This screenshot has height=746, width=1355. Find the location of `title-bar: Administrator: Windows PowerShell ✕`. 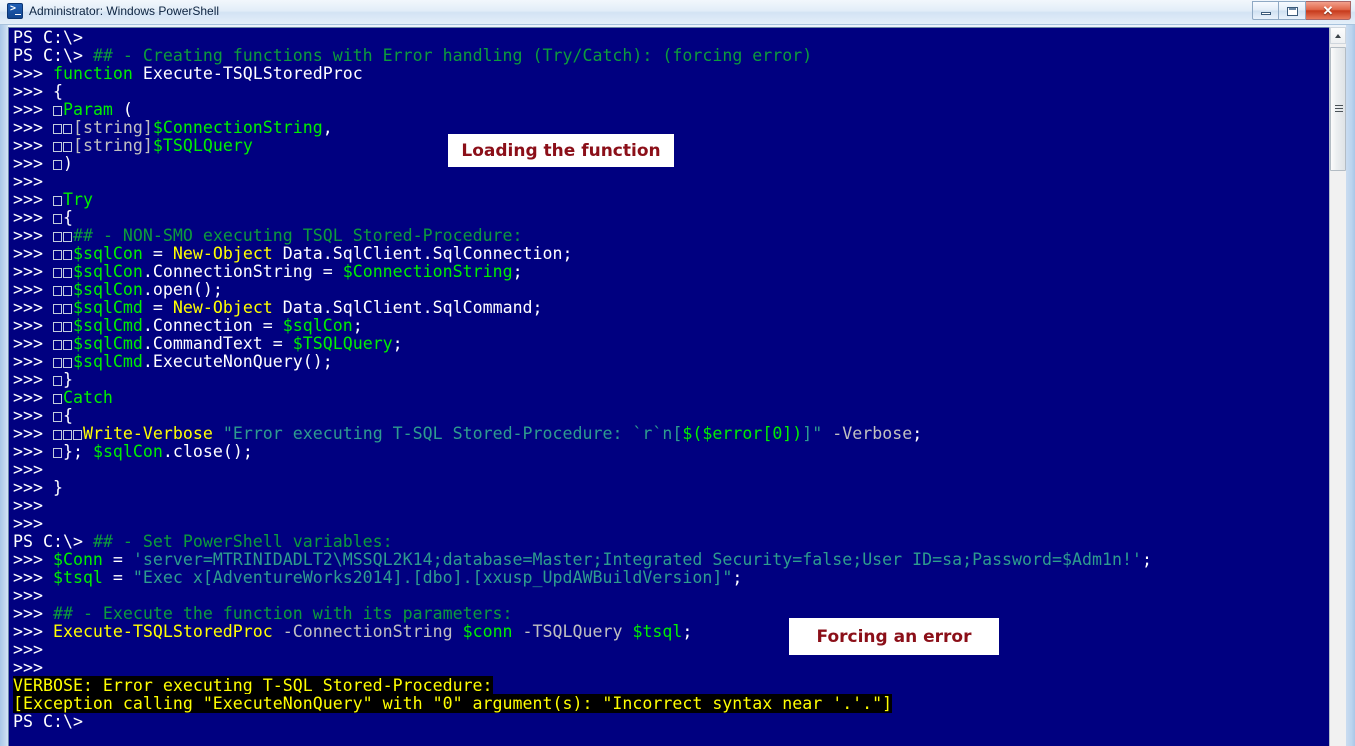

title-bar: Administrator: Windows PowerShell ✕ is located at coordinates (677, 12).